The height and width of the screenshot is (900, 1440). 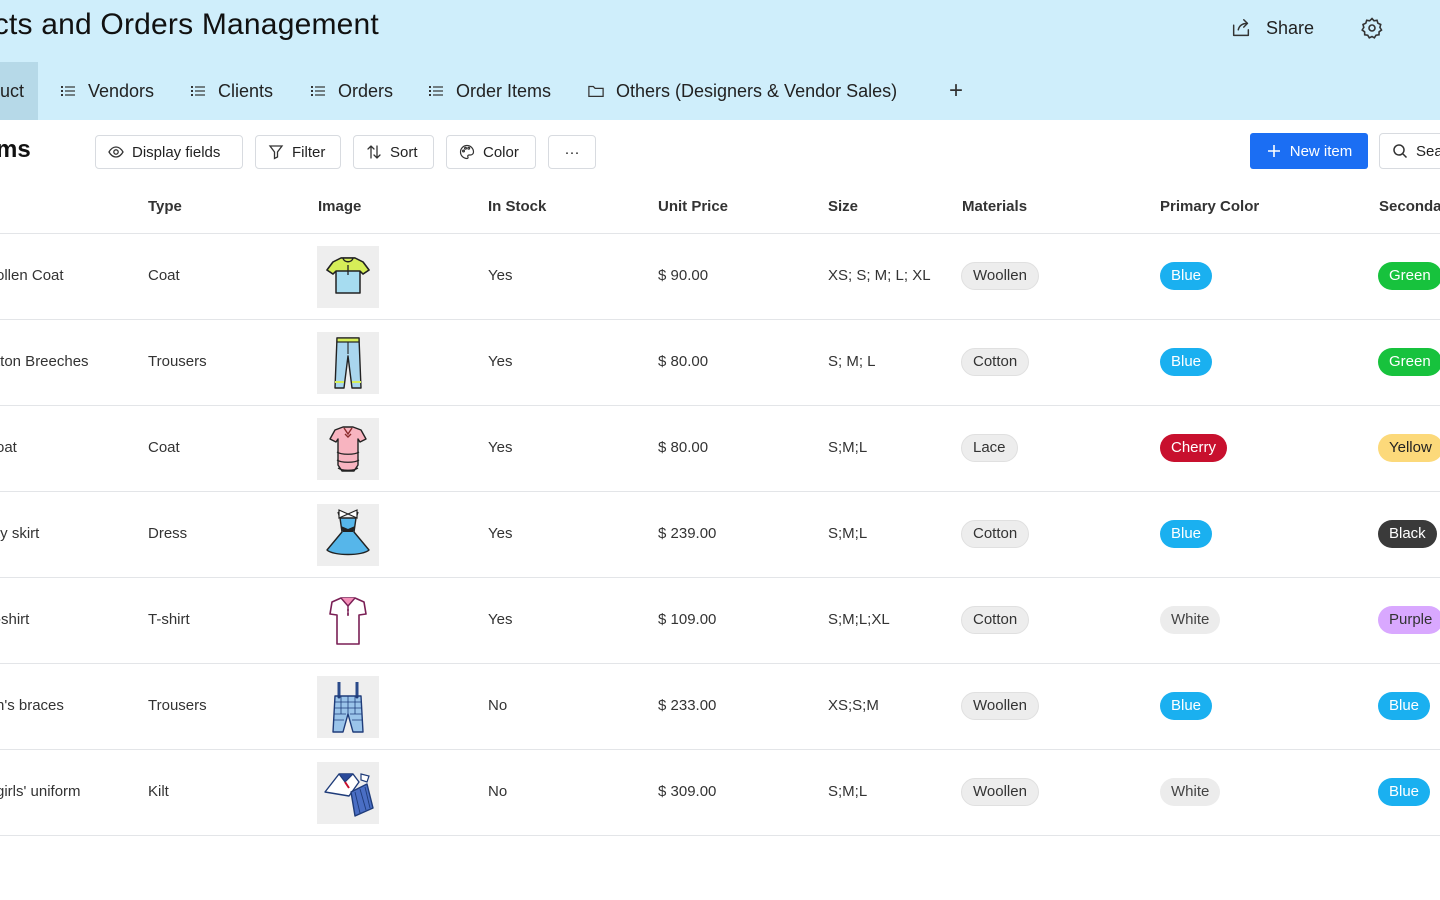 I want to click on palette-icon, so click(x=467, y=152).